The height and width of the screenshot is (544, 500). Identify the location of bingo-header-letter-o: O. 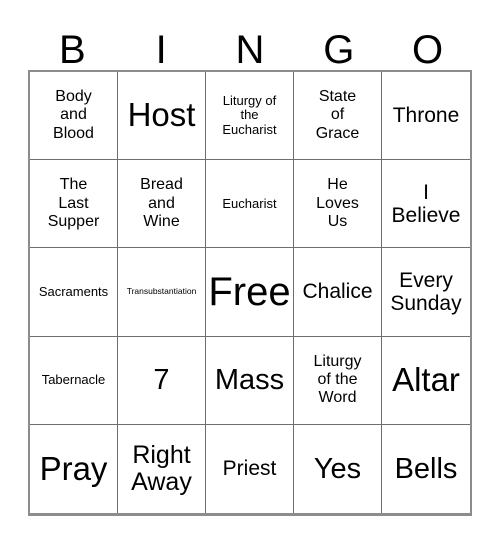
(428, 50).